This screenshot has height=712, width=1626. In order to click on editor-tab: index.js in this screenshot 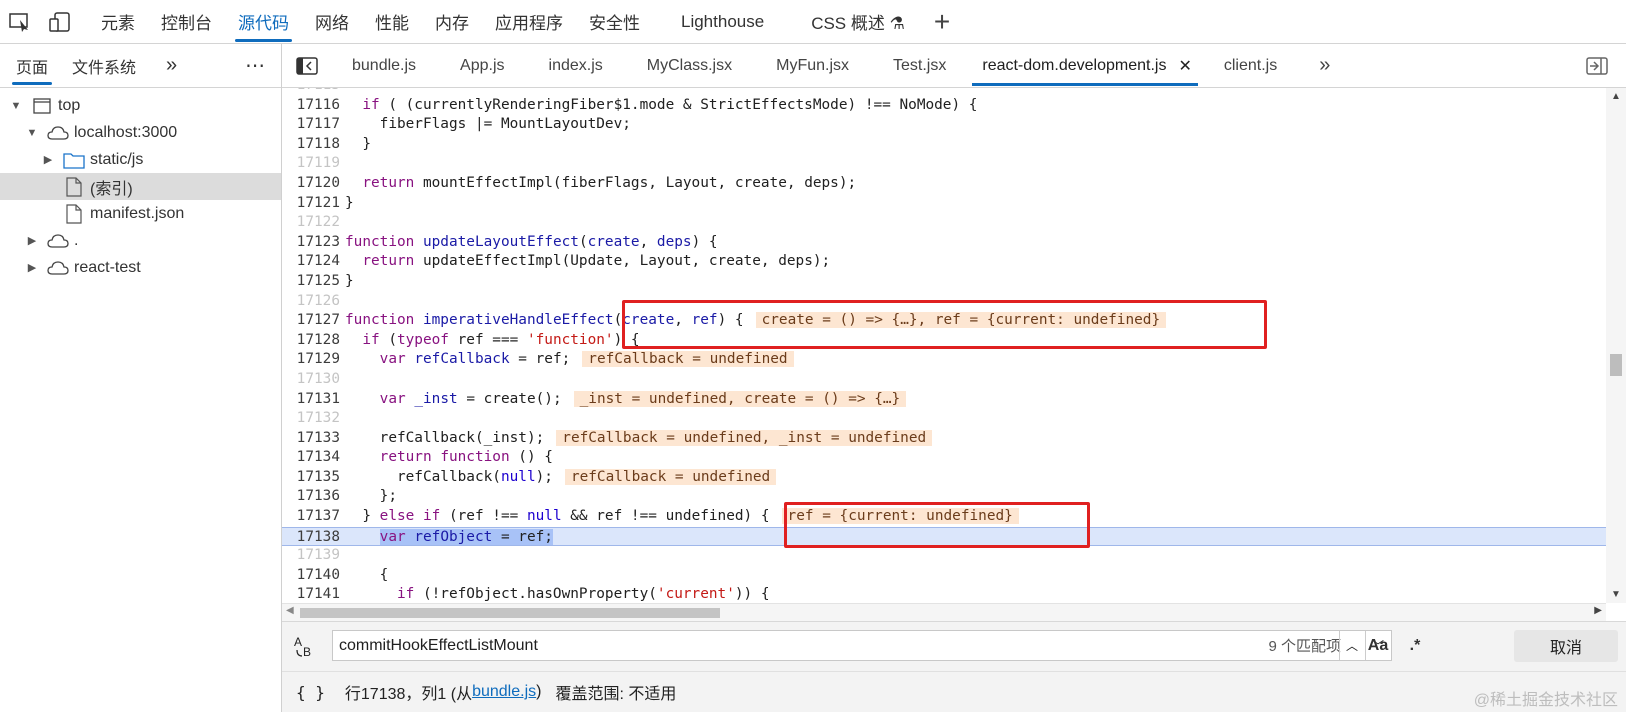, I will do `click(576, 66)`.